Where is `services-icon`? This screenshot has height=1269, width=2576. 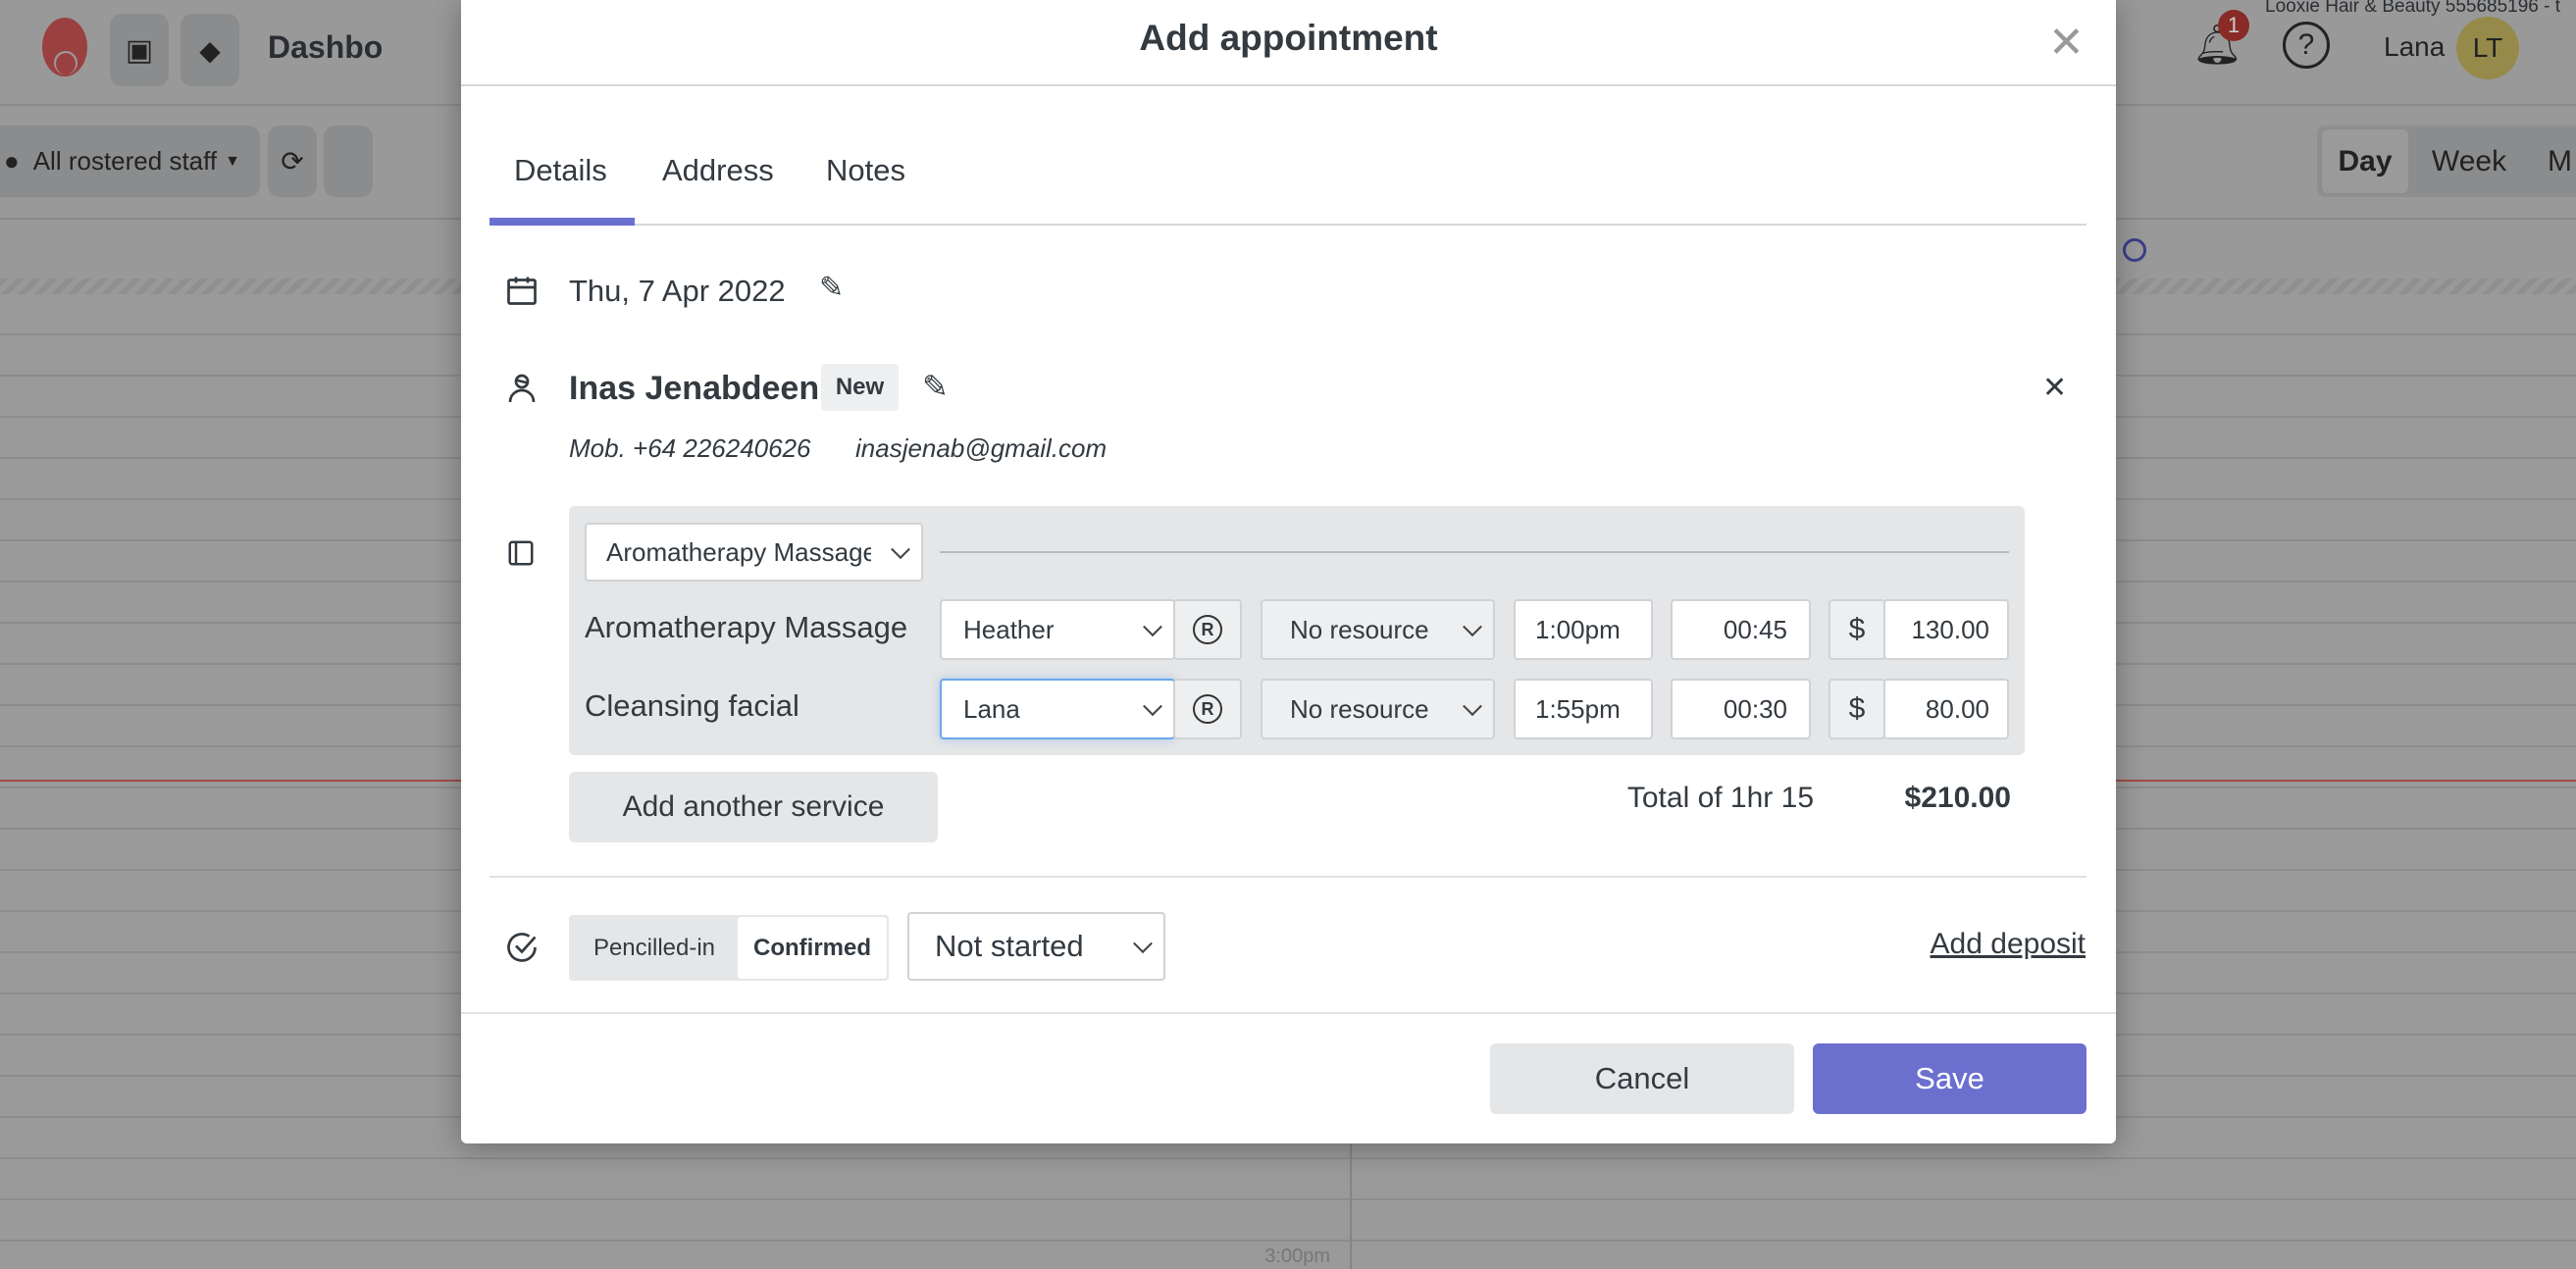
services-icon is located at coordinates (521, 553).